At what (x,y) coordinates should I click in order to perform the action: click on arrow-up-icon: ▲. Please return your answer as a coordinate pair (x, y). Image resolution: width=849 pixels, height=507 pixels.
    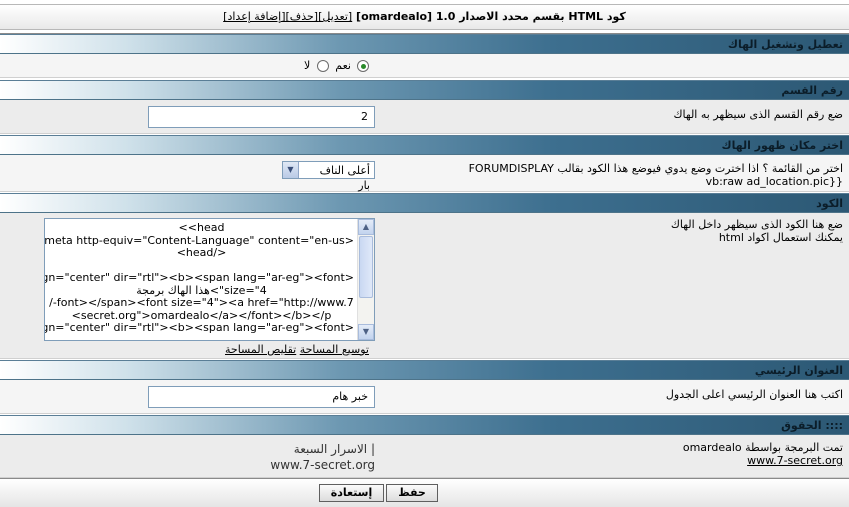
    Looking at the image, I should click on (366, 227).